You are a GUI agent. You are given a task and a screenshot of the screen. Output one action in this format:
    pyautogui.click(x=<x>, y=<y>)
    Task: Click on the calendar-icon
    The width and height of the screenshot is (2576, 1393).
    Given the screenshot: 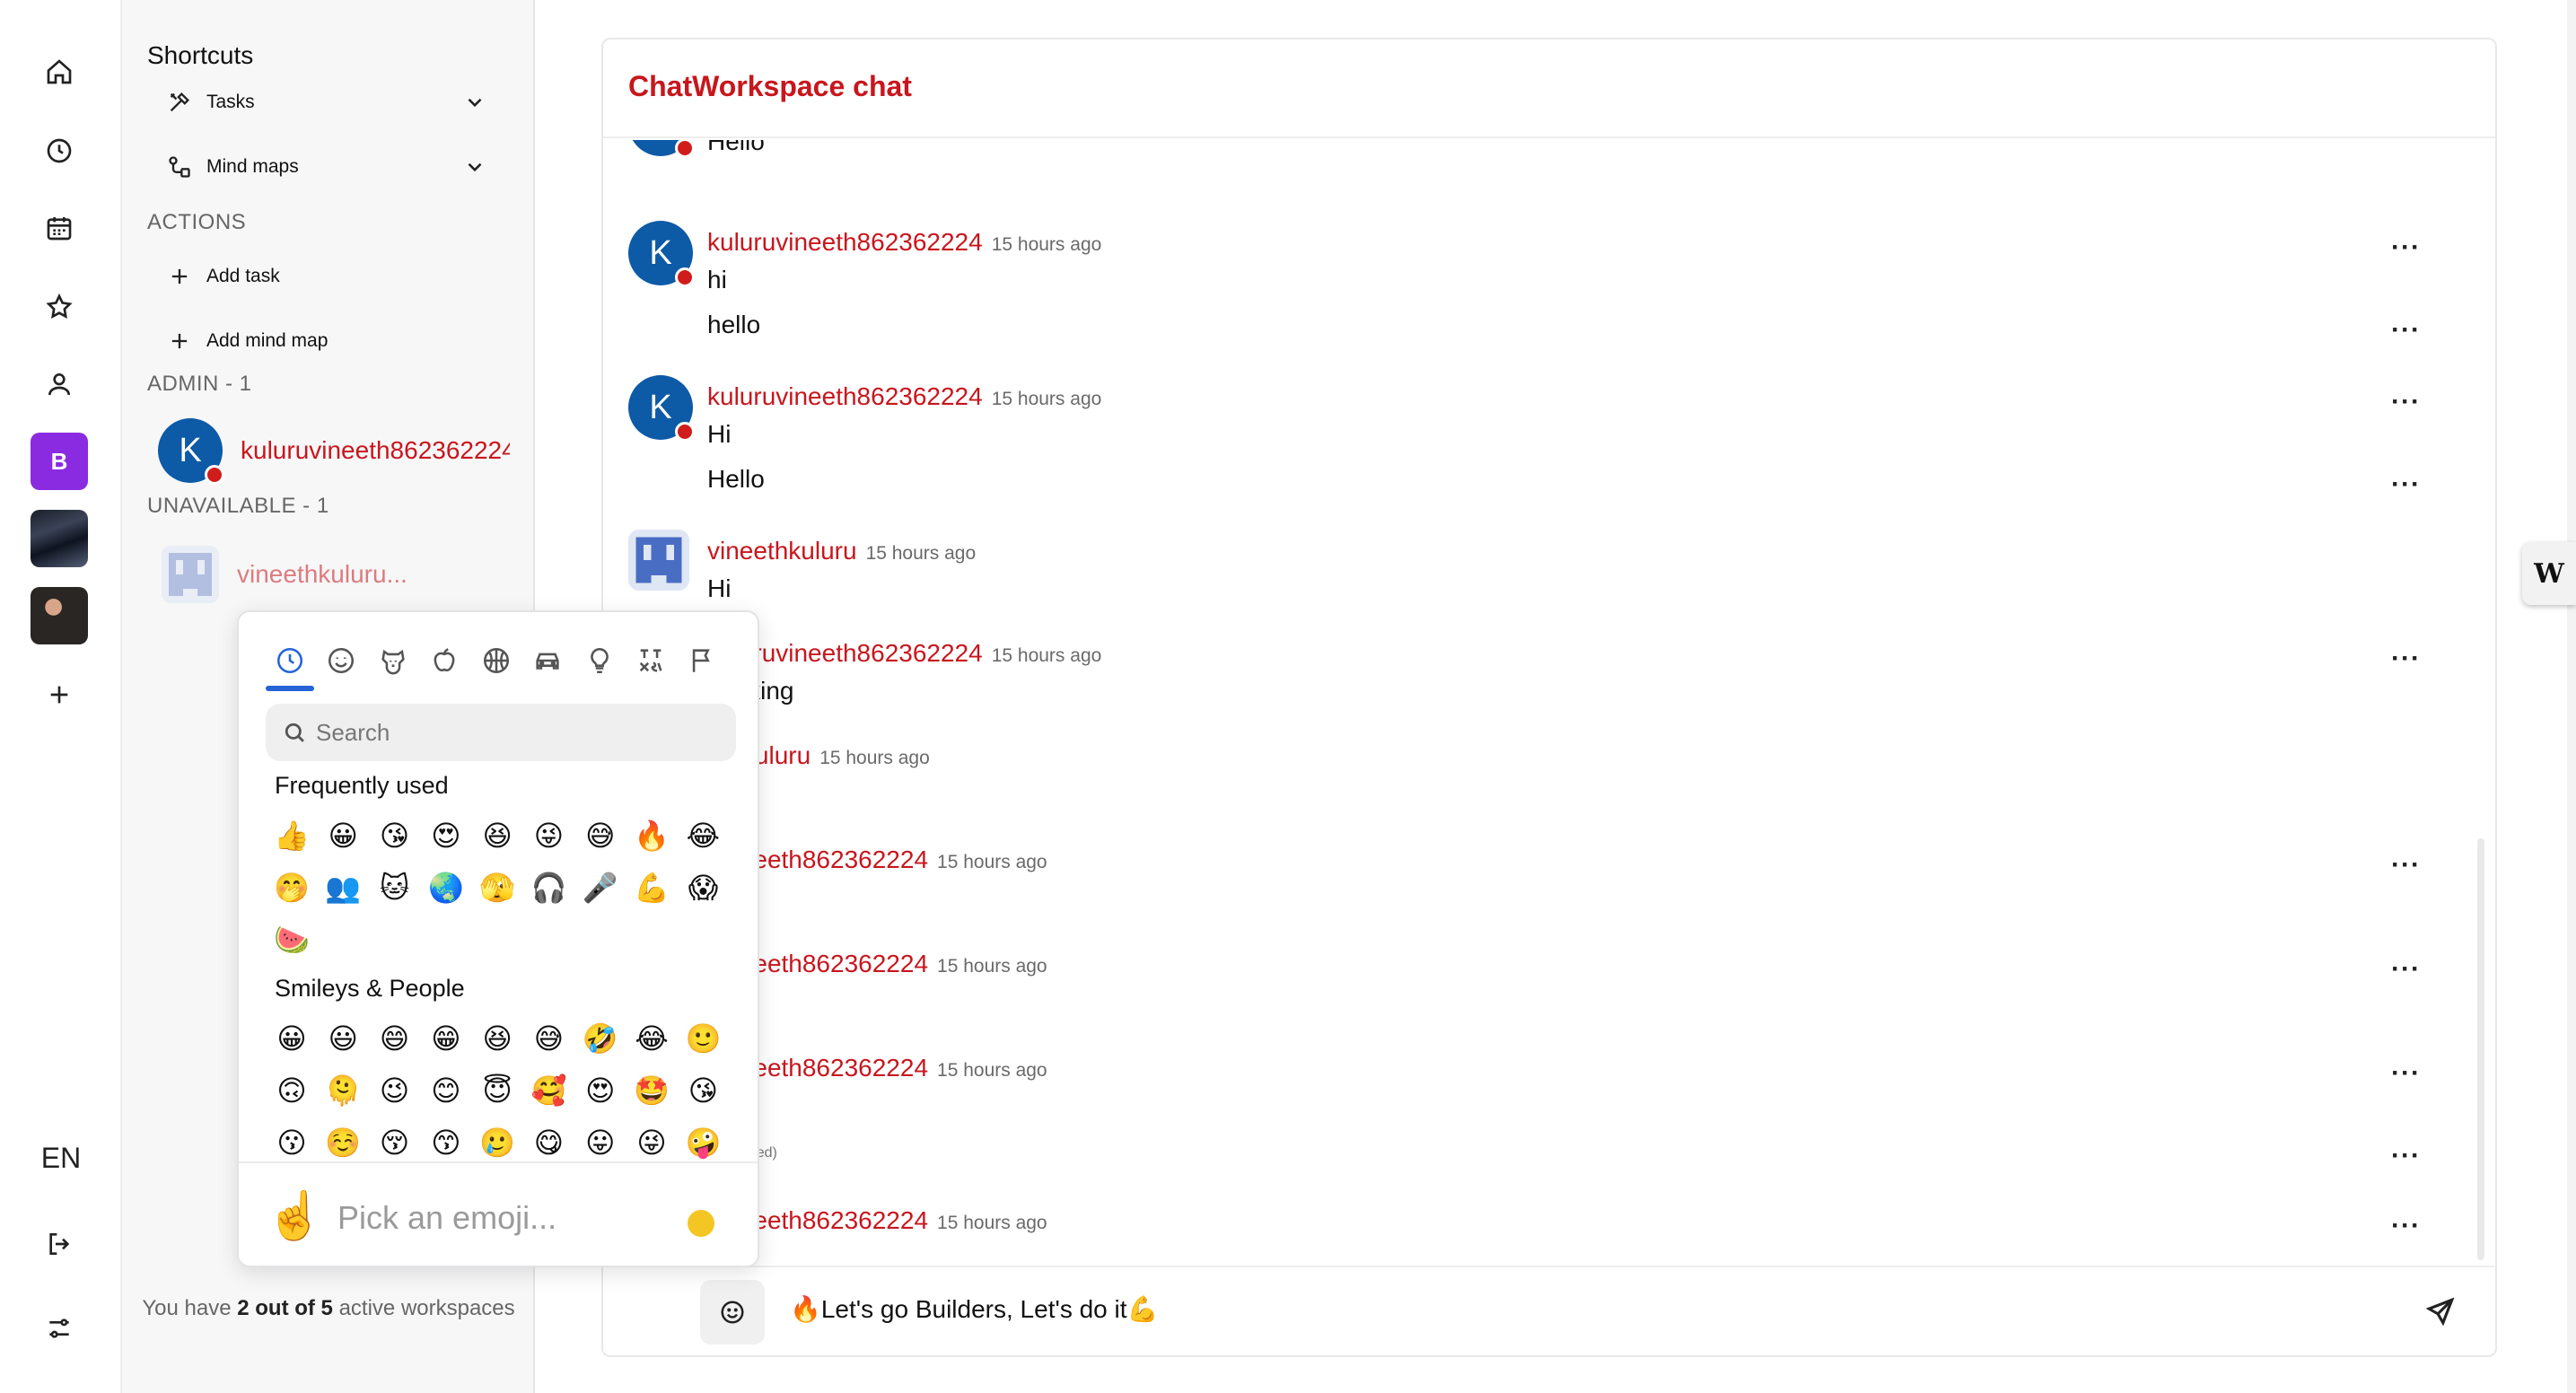 What is the action you would take?
    pyautogui.click(x=59, y=228)
    